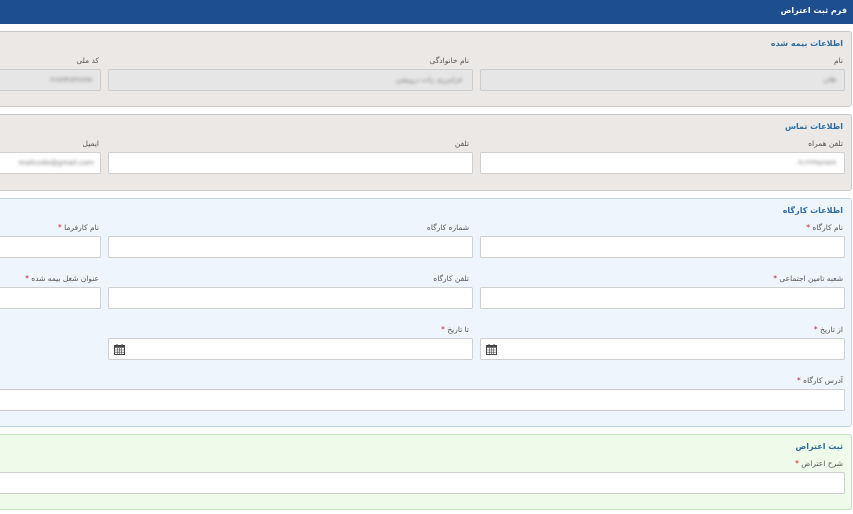 This screenshot has width=853, height=514. I want to click on phone-input, so click(290, 163).